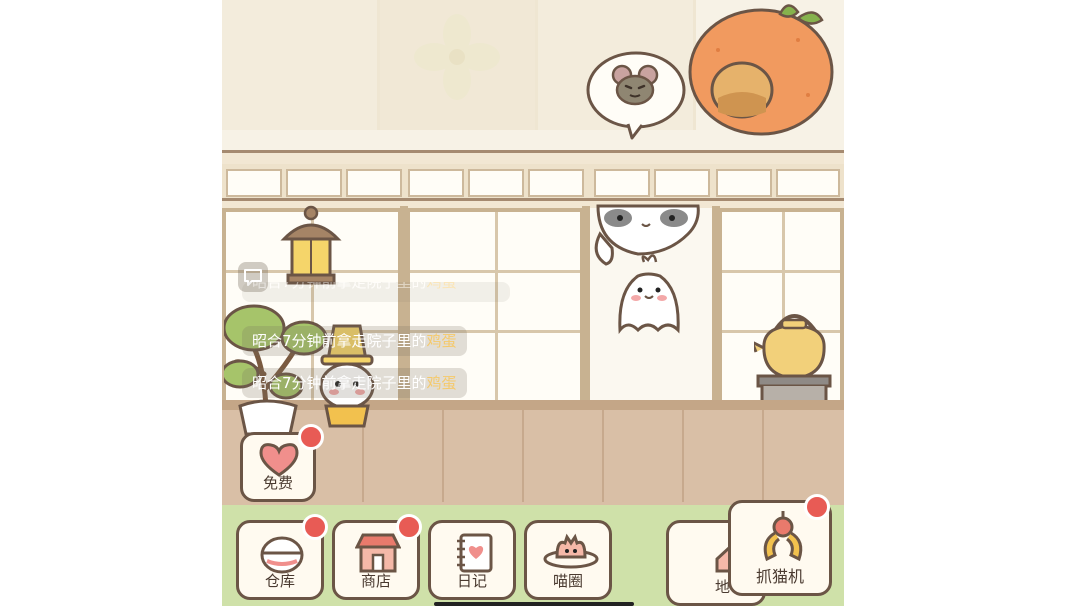 The height and width of the screenshot is (606, 1080). I want to click on tangerine-house, so click(763, 68).